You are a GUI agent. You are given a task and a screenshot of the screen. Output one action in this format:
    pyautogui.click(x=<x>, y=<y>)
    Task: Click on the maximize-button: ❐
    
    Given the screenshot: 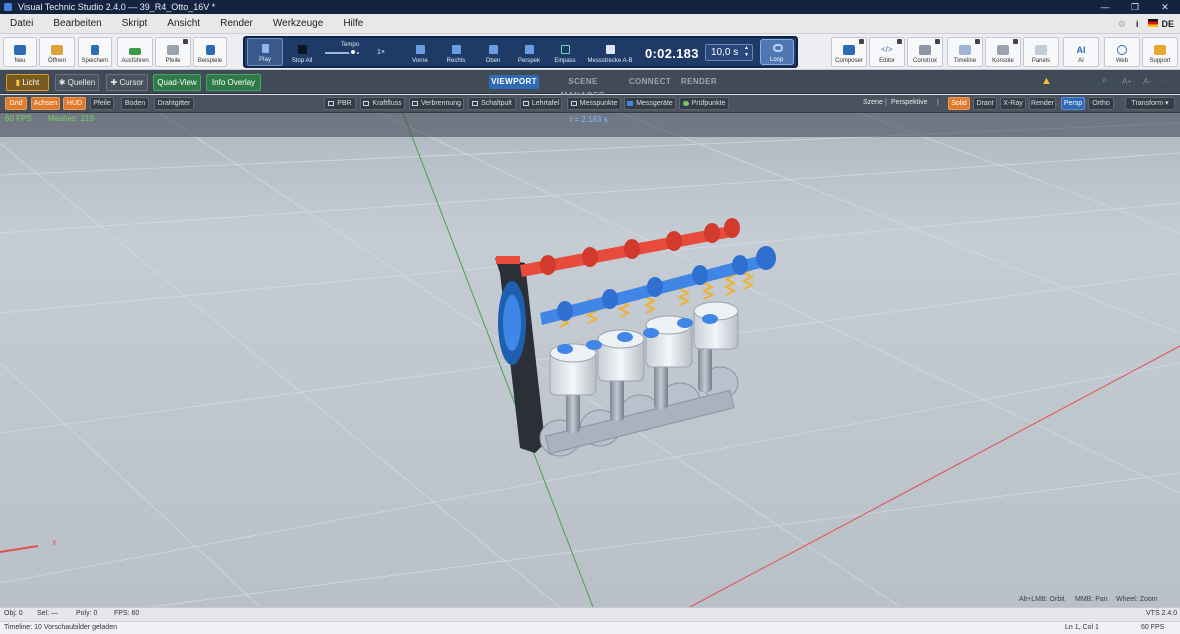 What is the action you would take?
    pyautogui.click(x=1135, y=7)
    